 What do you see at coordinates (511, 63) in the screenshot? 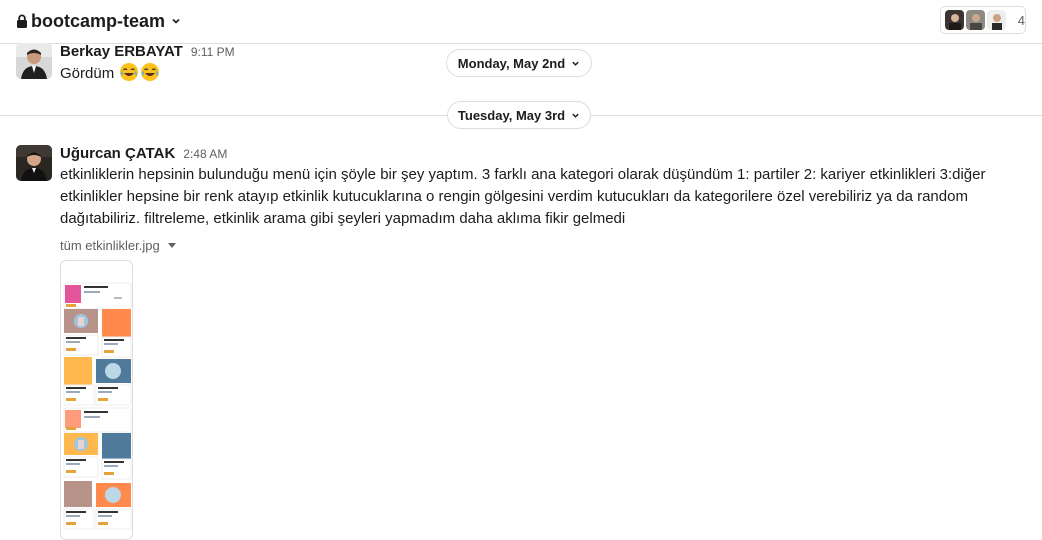
I see `date-divider-label: Monday, May 2nd` at bounding box center [511, 63].